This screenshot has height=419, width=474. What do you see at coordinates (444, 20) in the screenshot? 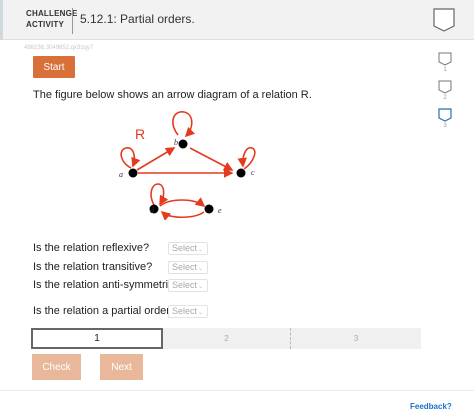
I see `completion-badge-icon` at bounding box center [444, 20].